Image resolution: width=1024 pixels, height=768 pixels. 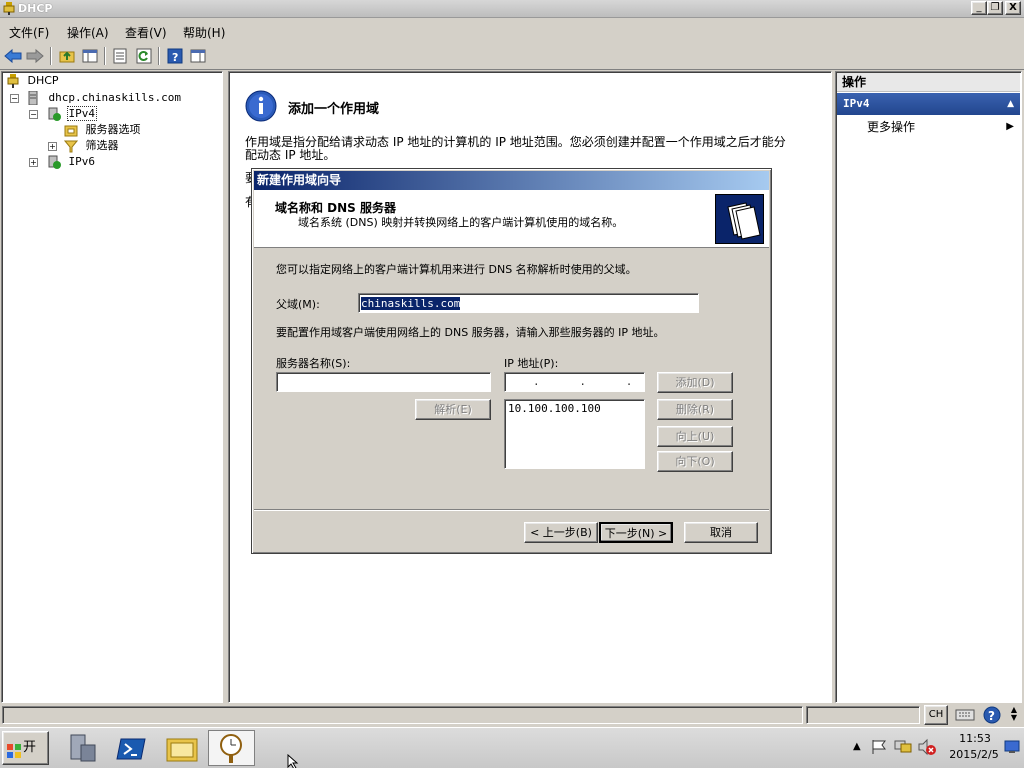 I want to click on tree-item-server-options: 服务器选项, so click(x=102, y=130).